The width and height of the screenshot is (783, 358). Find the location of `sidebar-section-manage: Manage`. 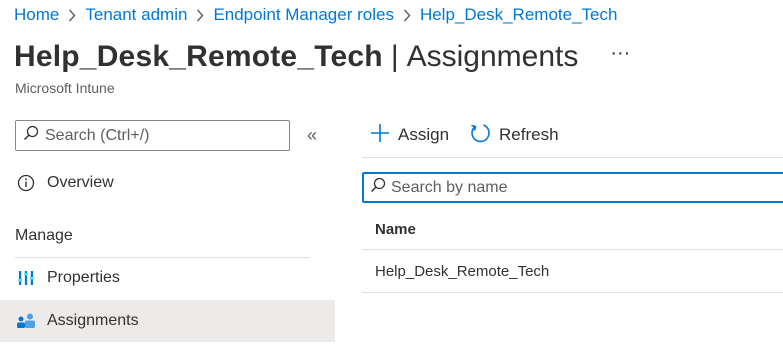

sidebar-section-manage: Manage is located at coordinates (44, 235).